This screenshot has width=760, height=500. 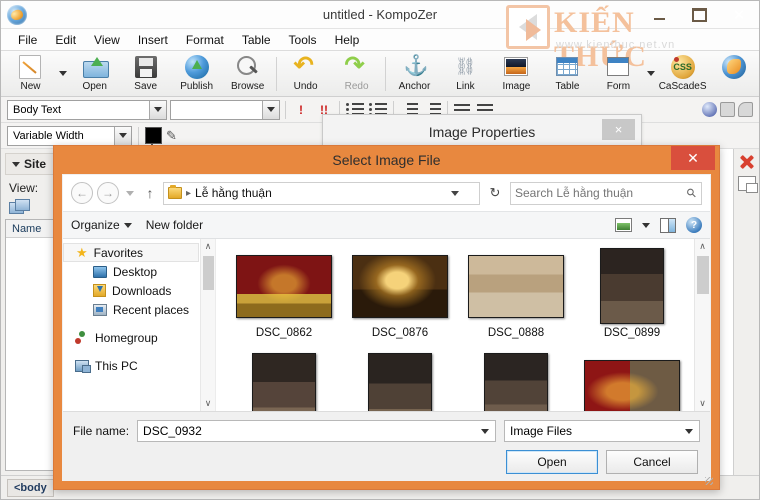 I want to click on view-mode-chevron-down-icon, so click(x=646, y=225).